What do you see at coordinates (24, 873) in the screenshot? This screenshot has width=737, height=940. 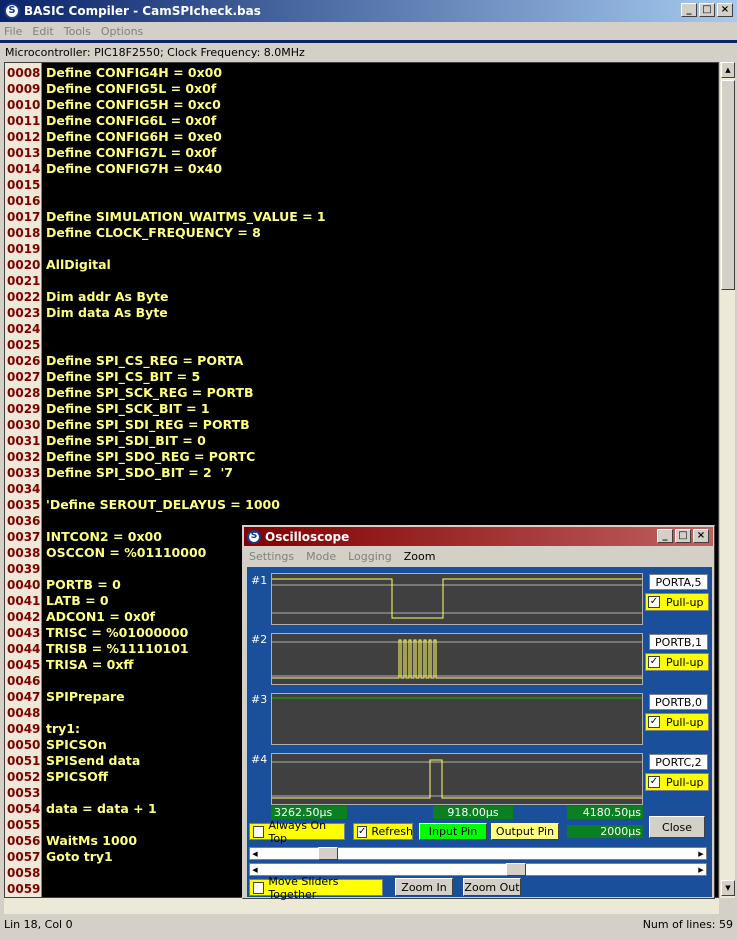 I see `line-number: 0058` at bounding box center [24, 873].